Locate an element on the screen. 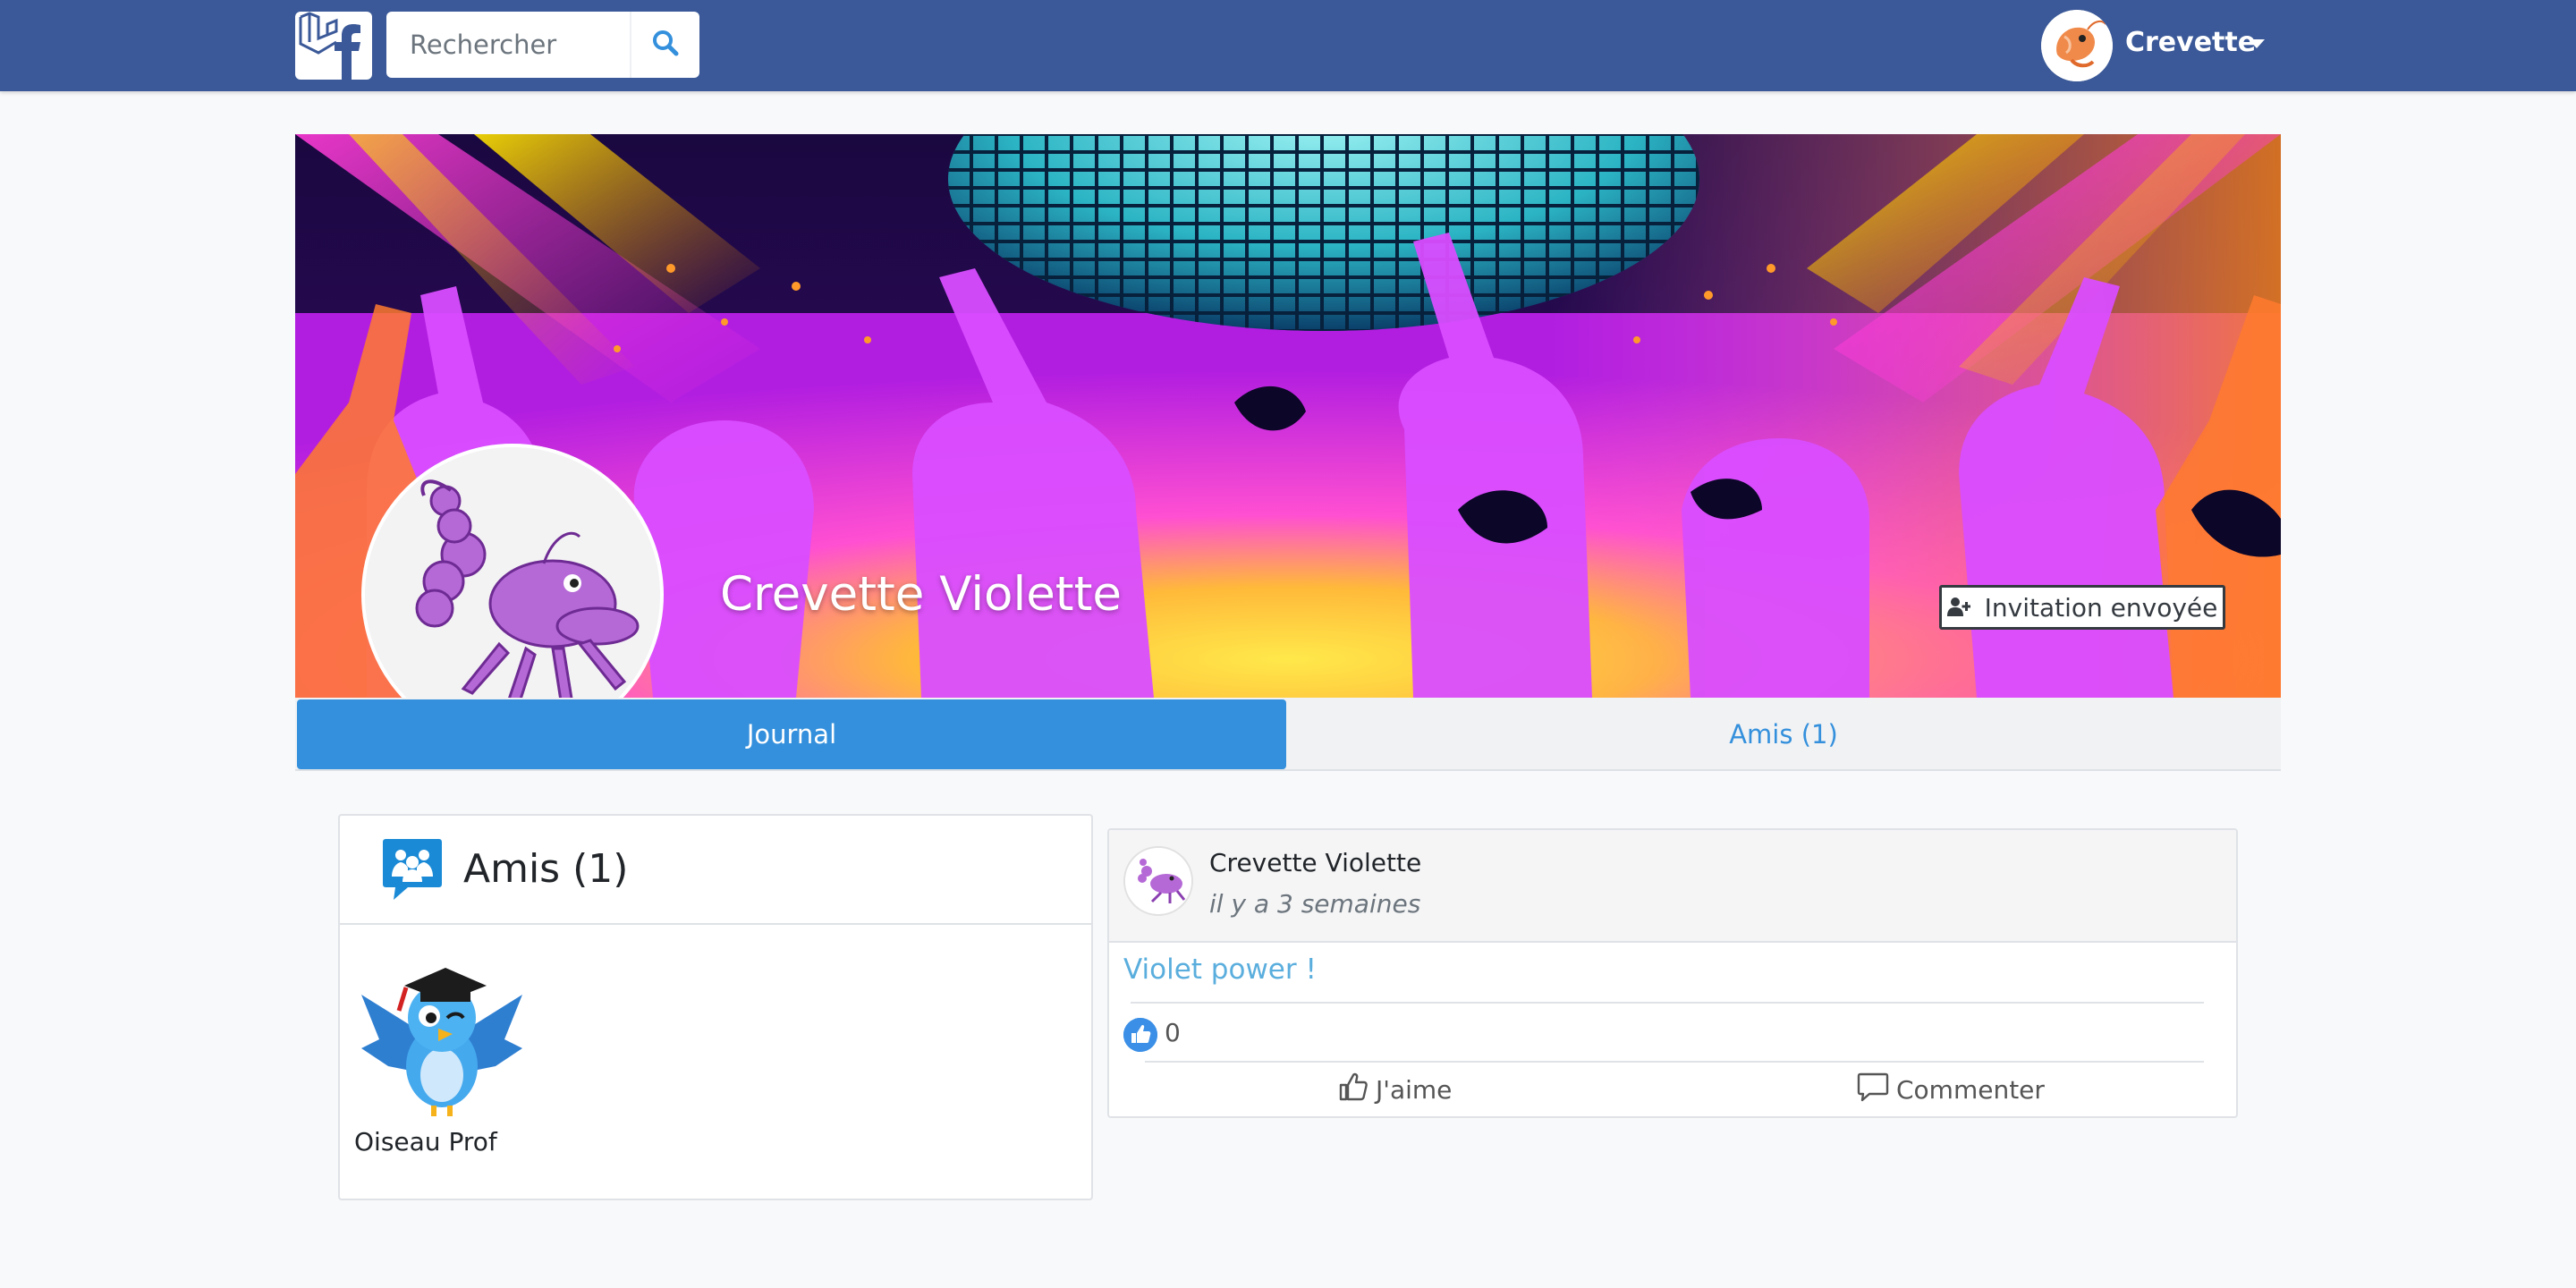 The width and height of the screenshot is (2576, 1288). like-button: J'aime is located at coordinates (1395, 1089).